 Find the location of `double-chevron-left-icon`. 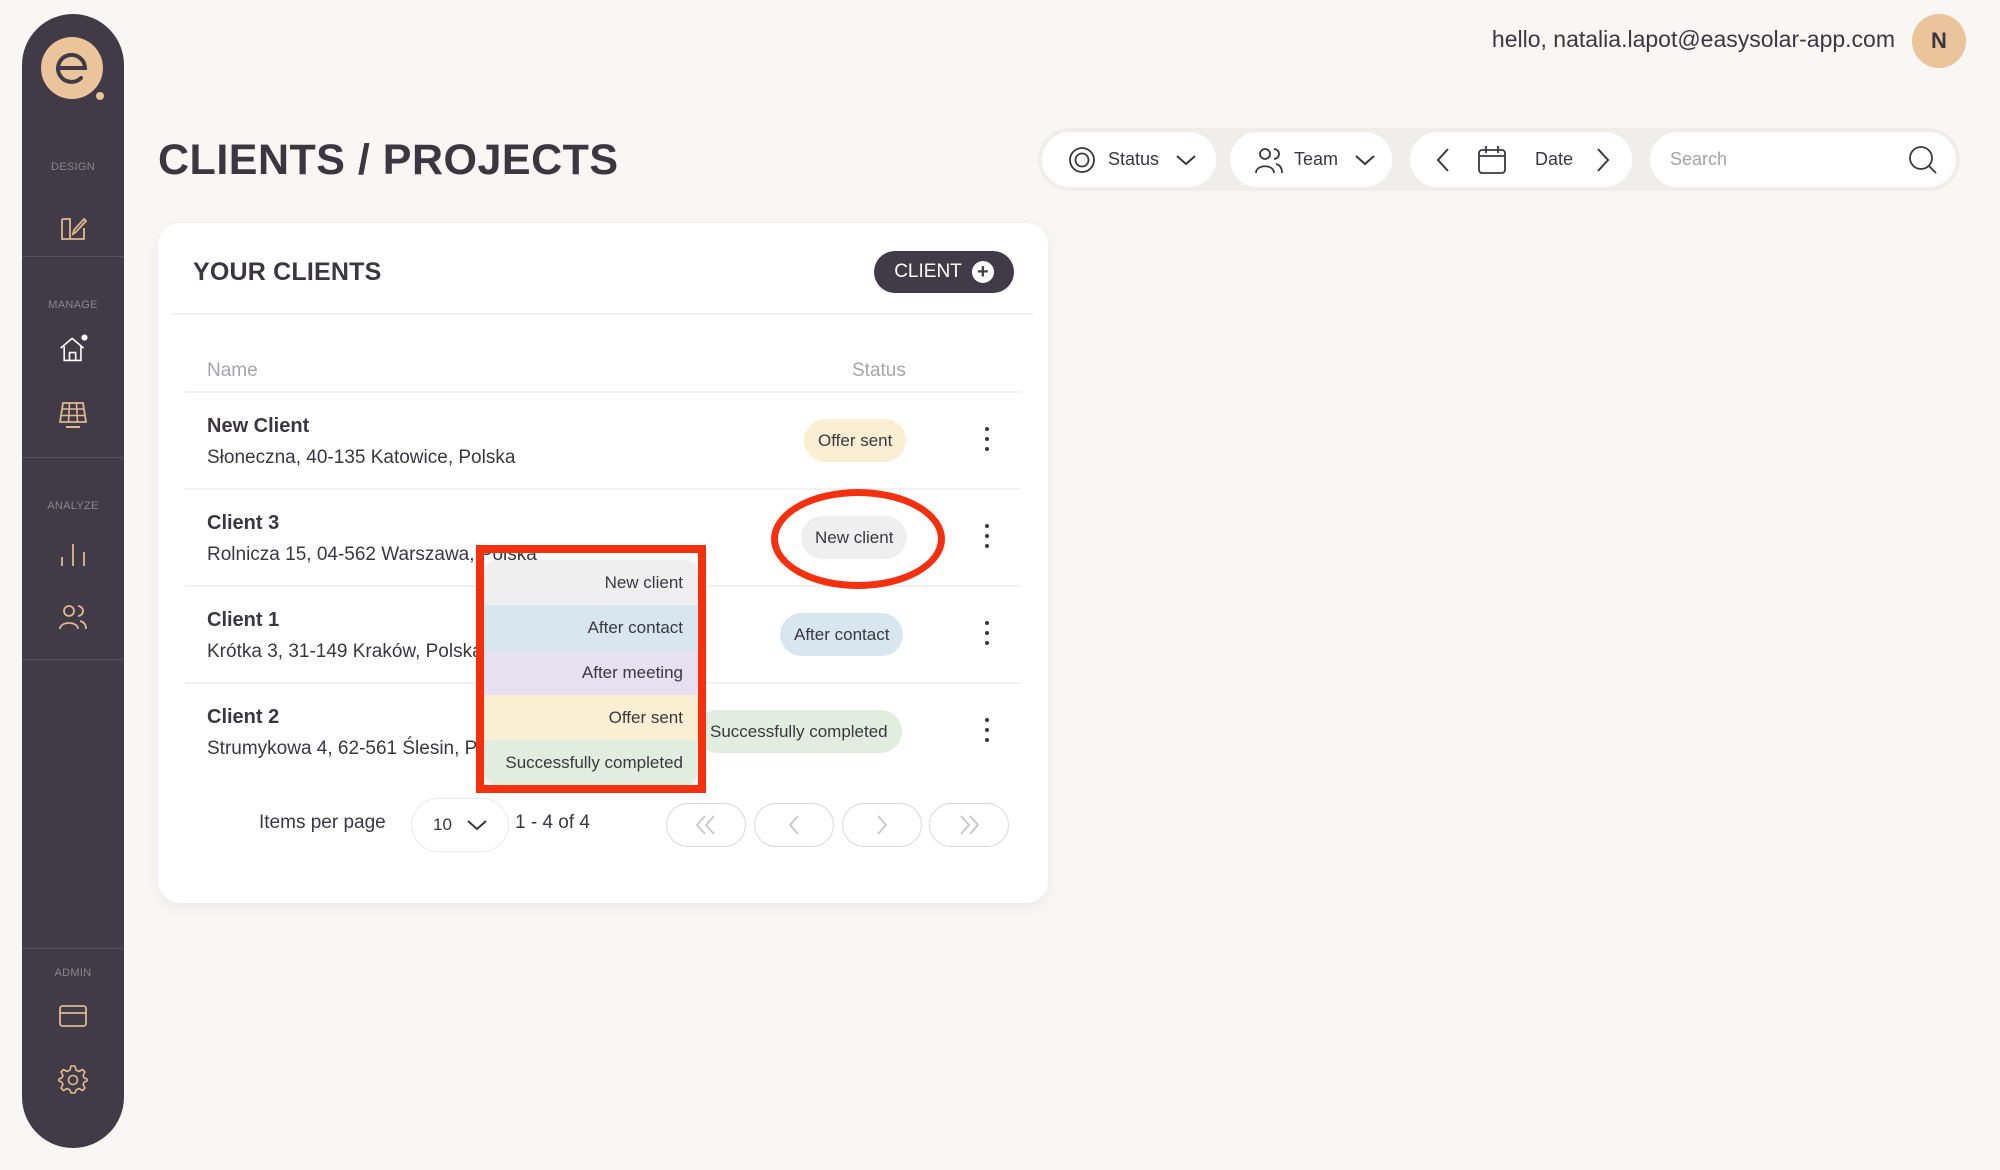

double-chevron-left-icon is located at coordinates (705, 825).